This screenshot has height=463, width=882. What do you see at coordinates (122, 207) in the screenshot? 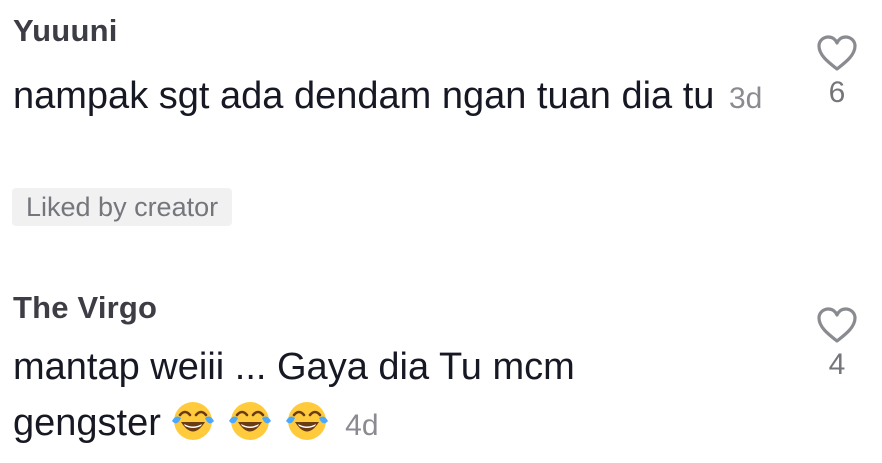
I see `liked-by-creator-badge: Liked by creator` at bounding box center [122, 207].